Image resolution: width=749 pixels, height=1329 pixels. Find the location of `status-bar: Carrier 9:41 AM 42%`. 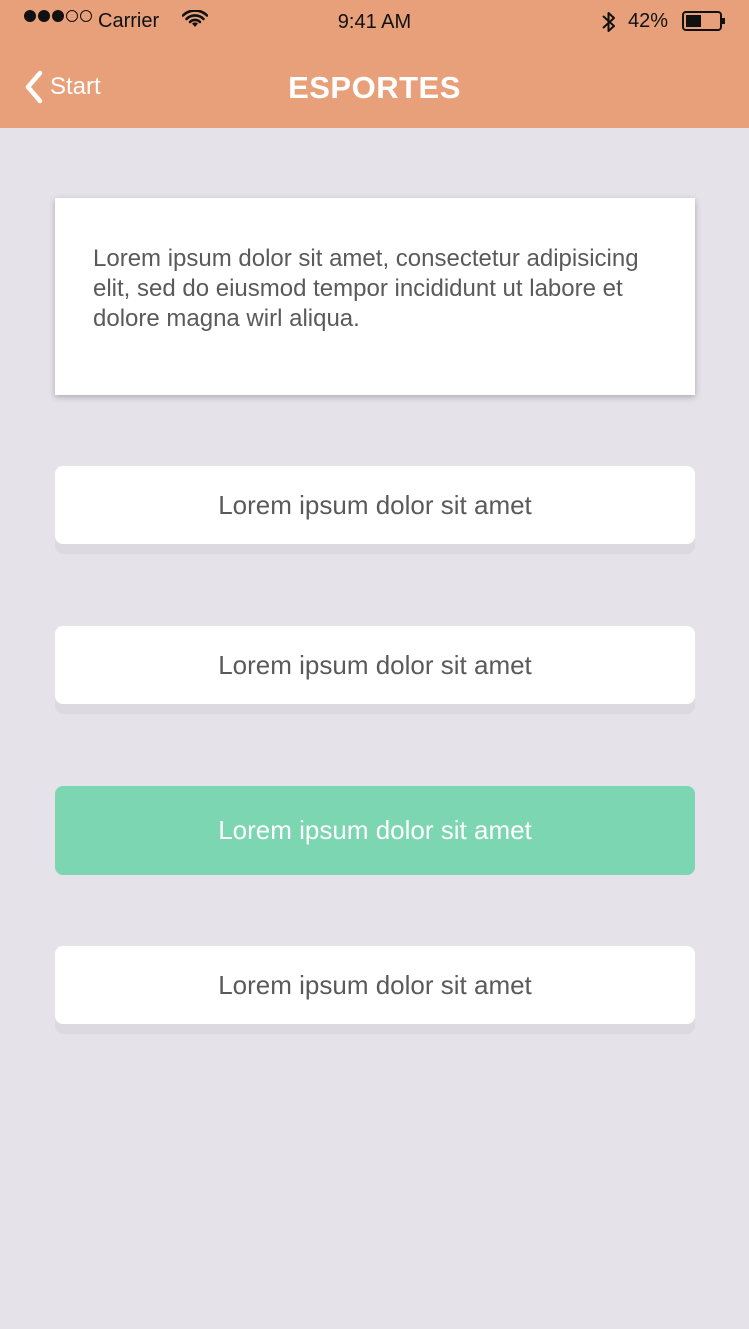

status-bar: Carrier 9:41 AM 42% is located at coordinates (374, 22).